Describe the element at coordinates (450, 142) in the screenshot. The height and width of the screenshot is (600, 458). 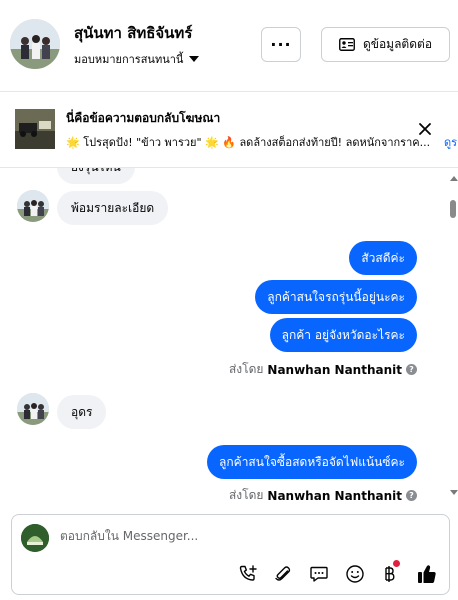
I see `ad-see-more-link: ดูร` at that location.